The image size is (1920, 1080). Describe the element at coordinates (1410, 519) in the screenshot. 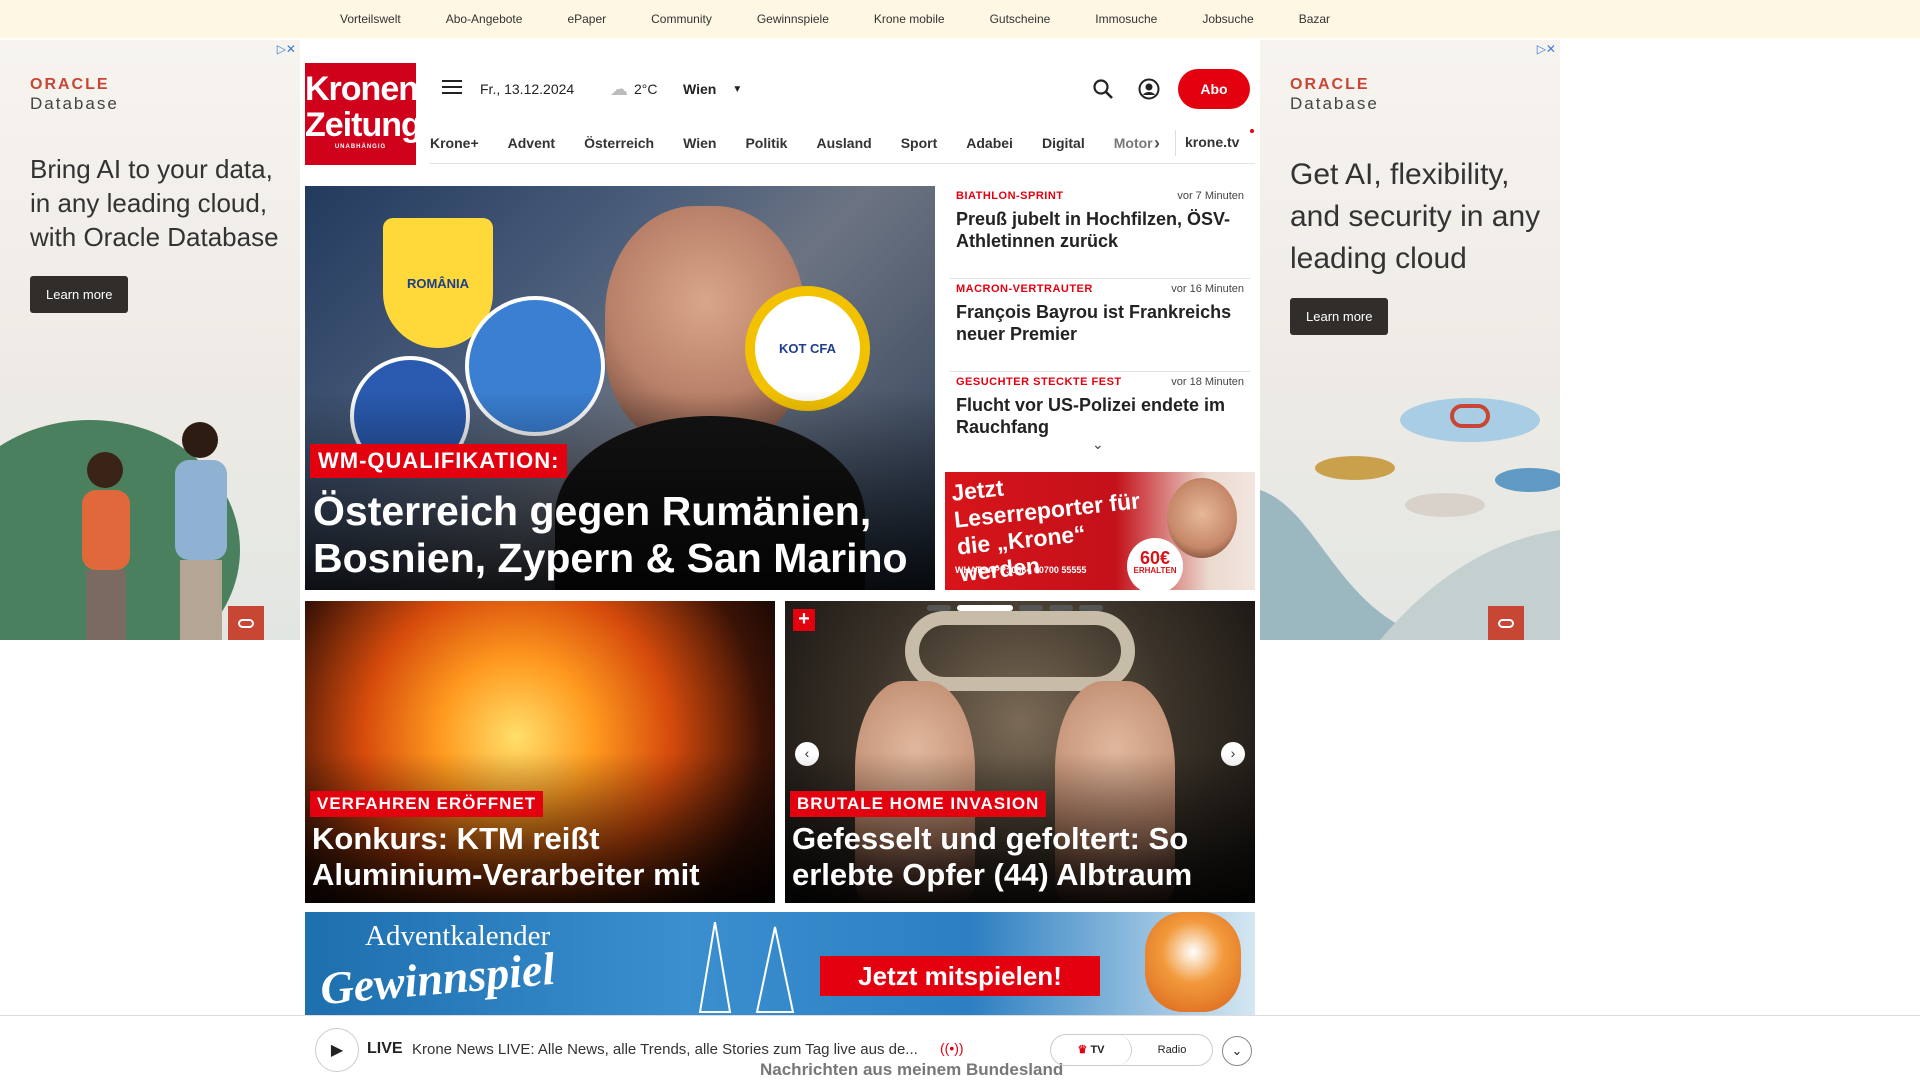

I see `ad-cloud-landscape` at that location.